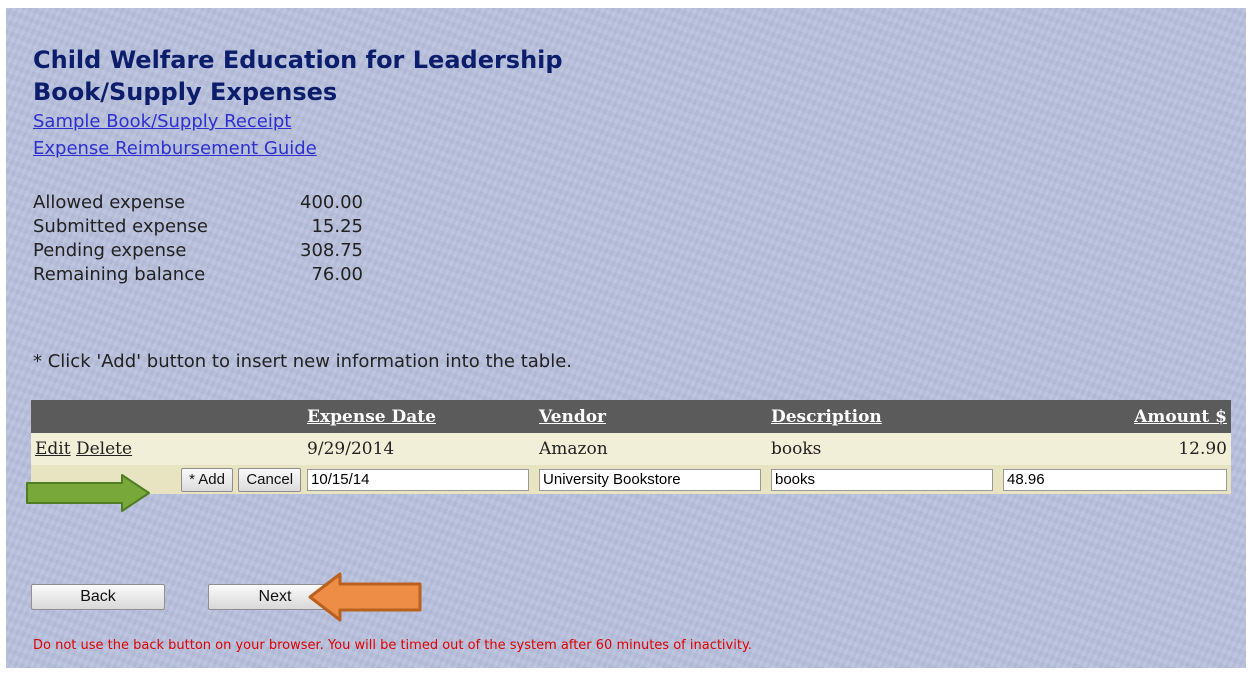  I want to click on new-description-cell, so click(882, 479).